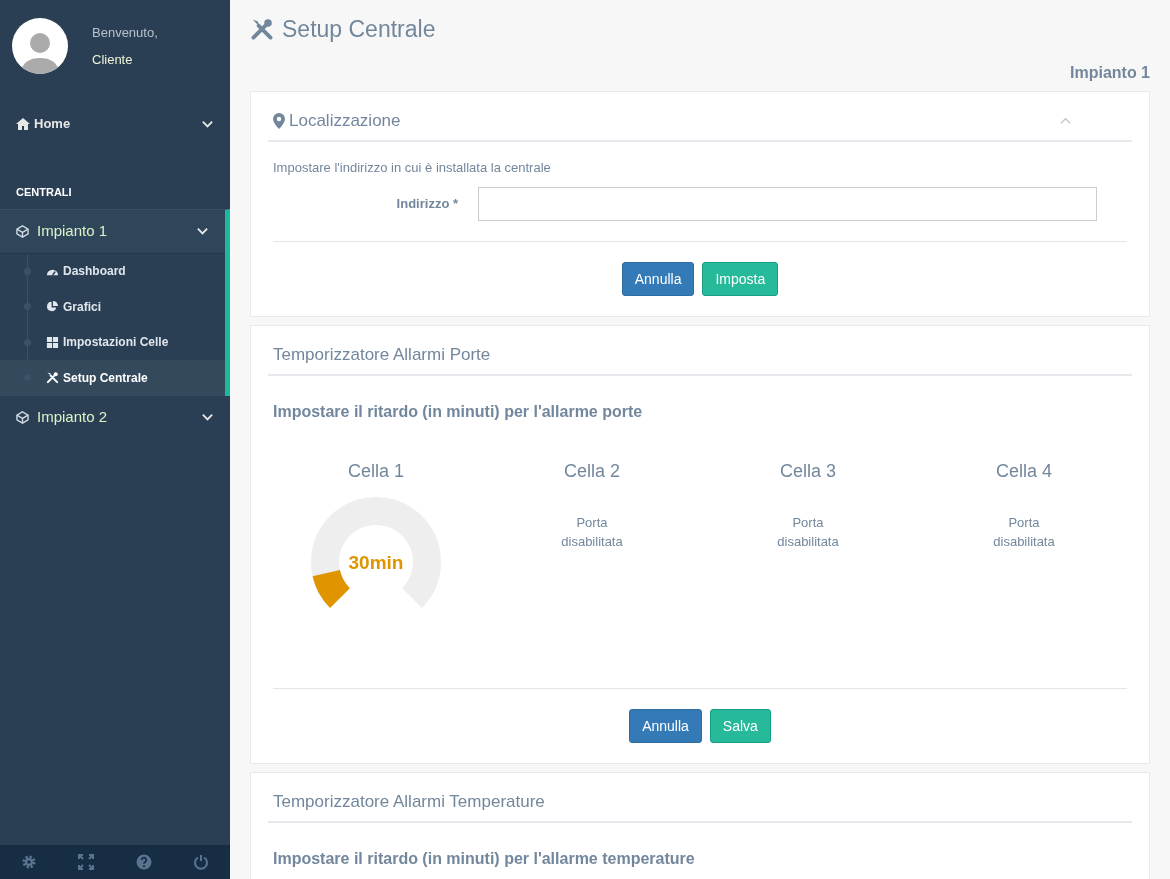 This screenshot has width=1170, height=879. What do you see at coordinates (86, 862) in the screenshot?
I see `fullscreen-icon` at bounding box center [86, 862].